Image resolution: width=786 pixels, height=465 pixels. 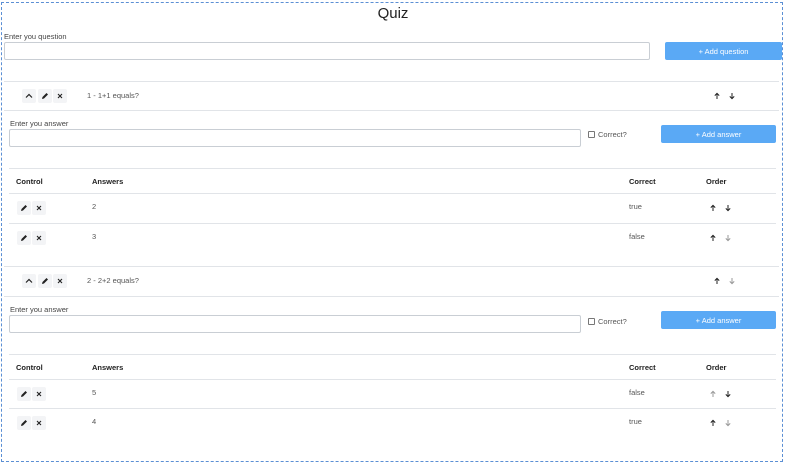 I want to click on question-text: 1 - 1+1 equals?, so click(x=113, y=95).